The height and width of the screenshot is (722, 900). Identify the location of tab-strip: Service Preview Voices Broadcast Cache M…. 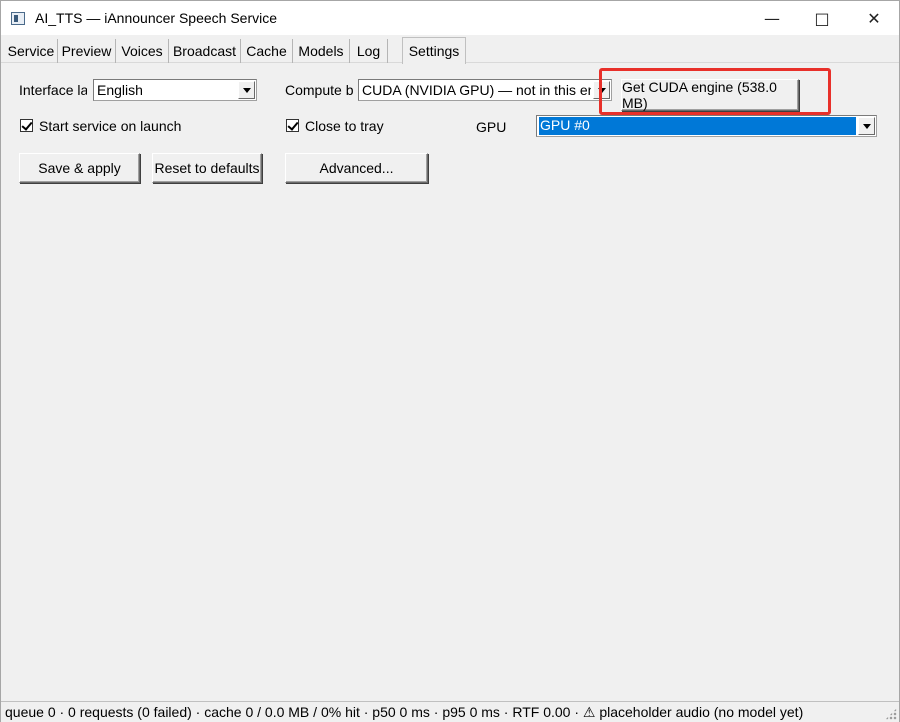
(450, 50).